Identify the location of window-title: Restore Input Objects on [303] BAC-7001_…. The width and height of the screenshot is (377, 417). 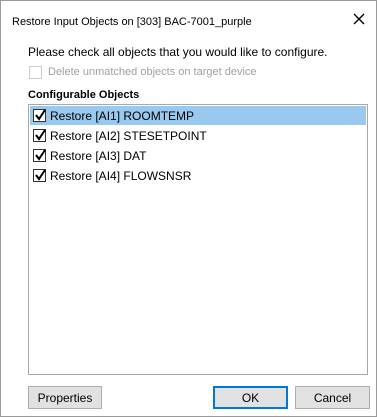
(132, 22).